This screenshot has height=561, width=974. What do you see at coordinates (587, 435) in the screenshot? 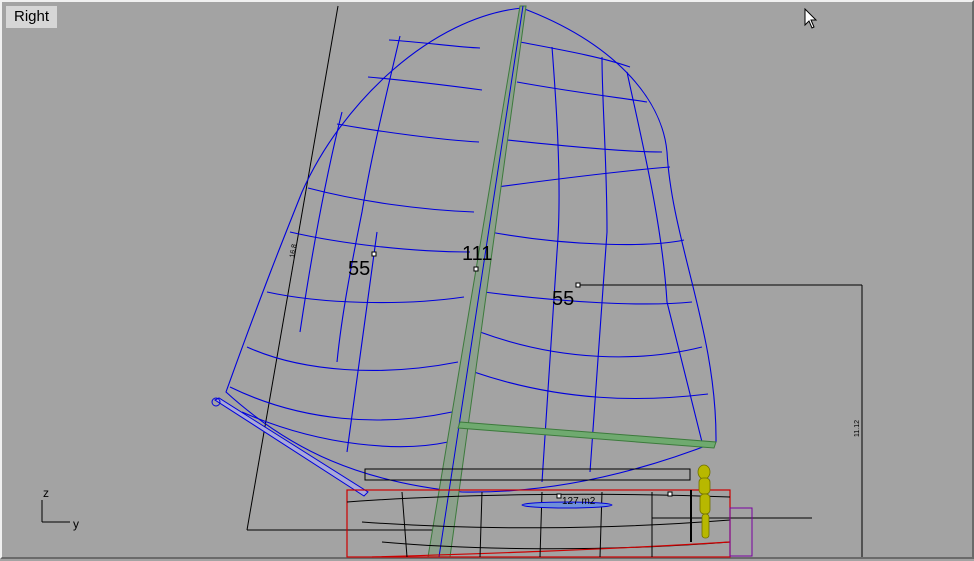
I see `boom` at bounding box center [587, 435].